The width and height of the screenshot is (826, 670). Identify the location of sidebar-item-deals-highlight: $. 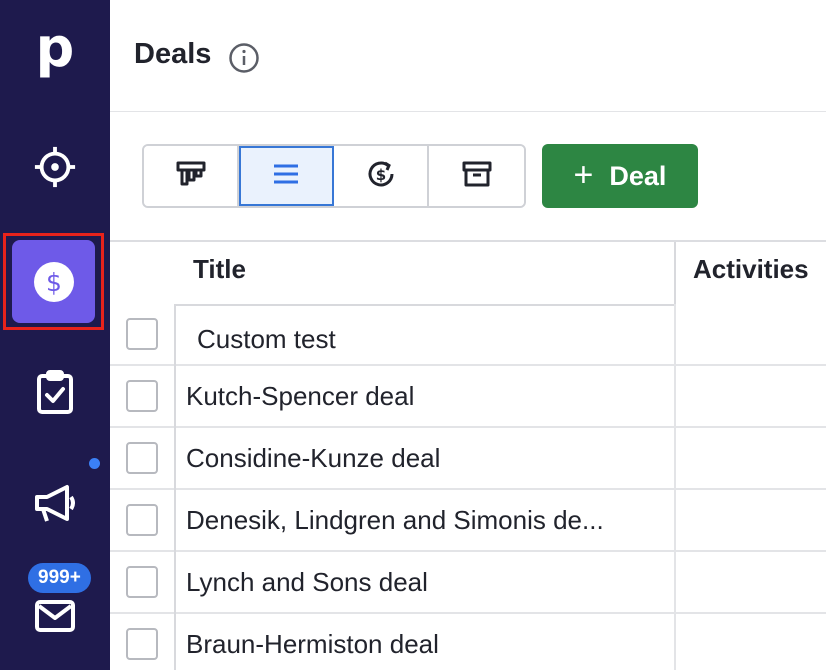
(53, 281).